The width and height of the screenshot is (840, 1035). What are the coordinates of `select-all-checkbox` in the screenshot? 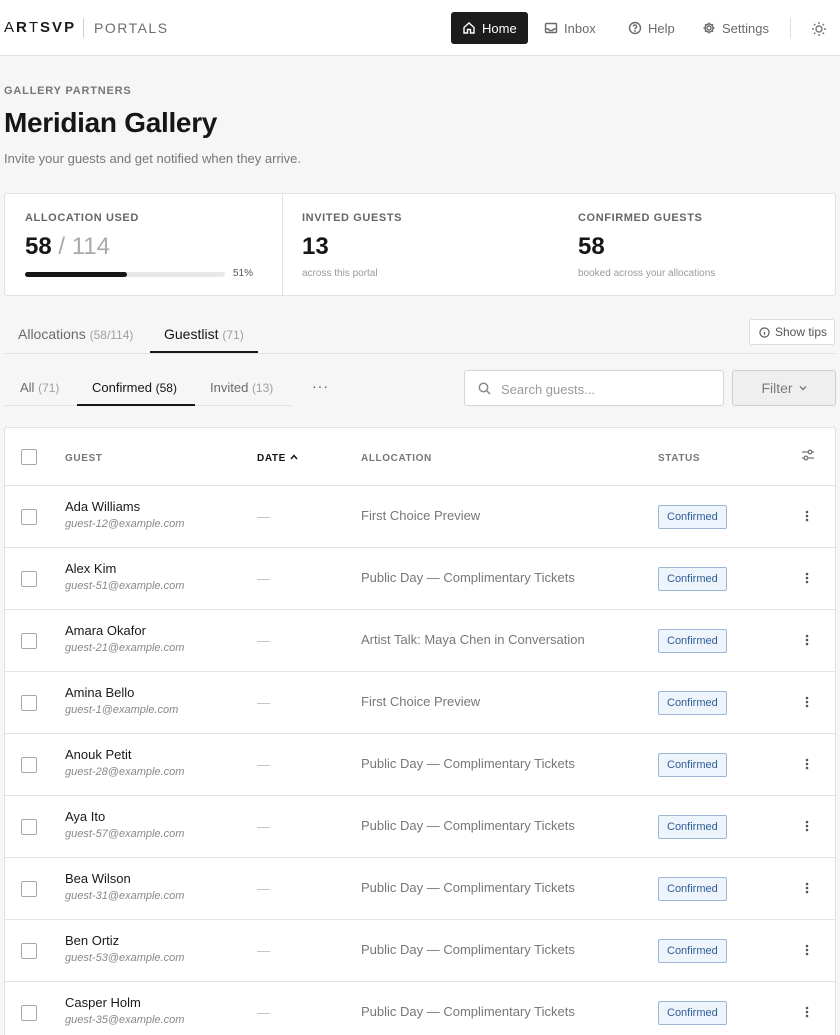 It's located at (29, 457).